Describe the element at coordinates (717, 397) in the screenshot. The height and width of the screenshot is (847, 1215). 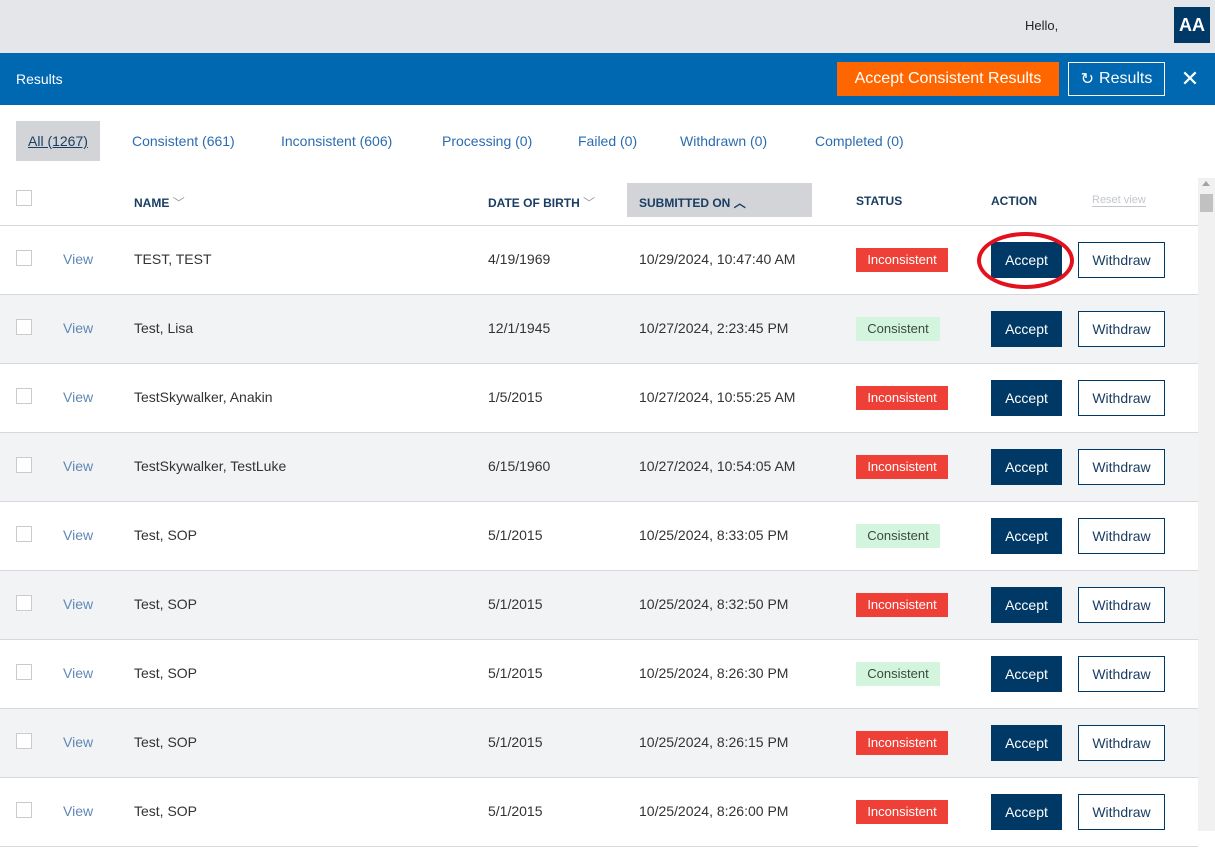
I see `row-submitted-on: 10/27/2024, 10:55:25 AM` at that location.